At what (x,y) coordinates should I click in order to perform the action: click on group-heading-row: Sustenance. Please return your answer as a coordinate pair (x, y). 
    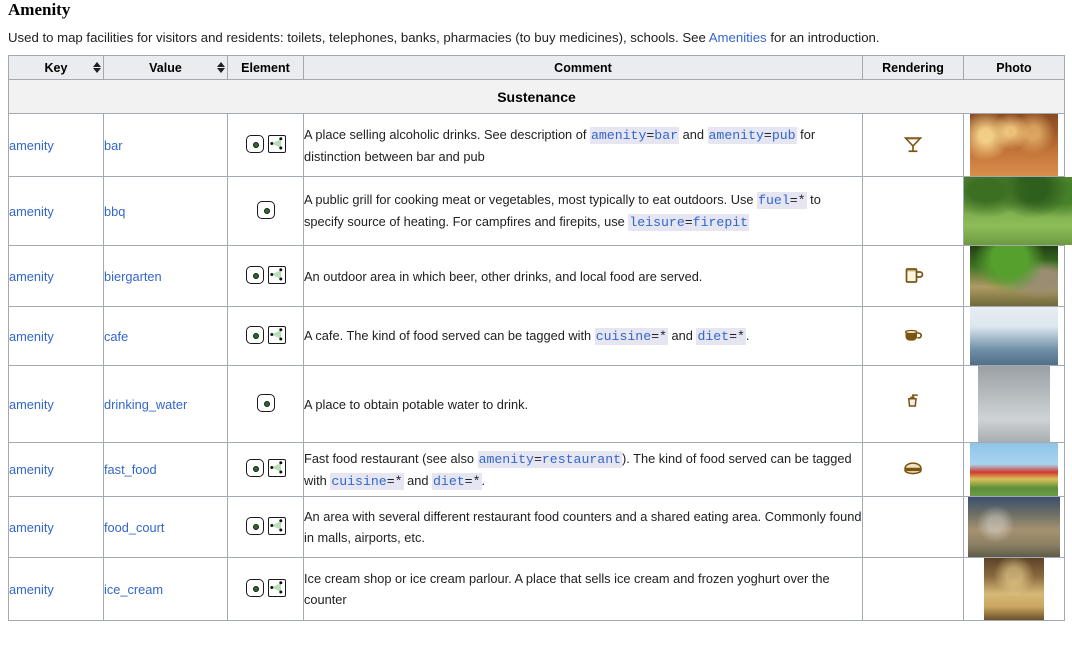
    Looking at the image, I should click on (536, 96).